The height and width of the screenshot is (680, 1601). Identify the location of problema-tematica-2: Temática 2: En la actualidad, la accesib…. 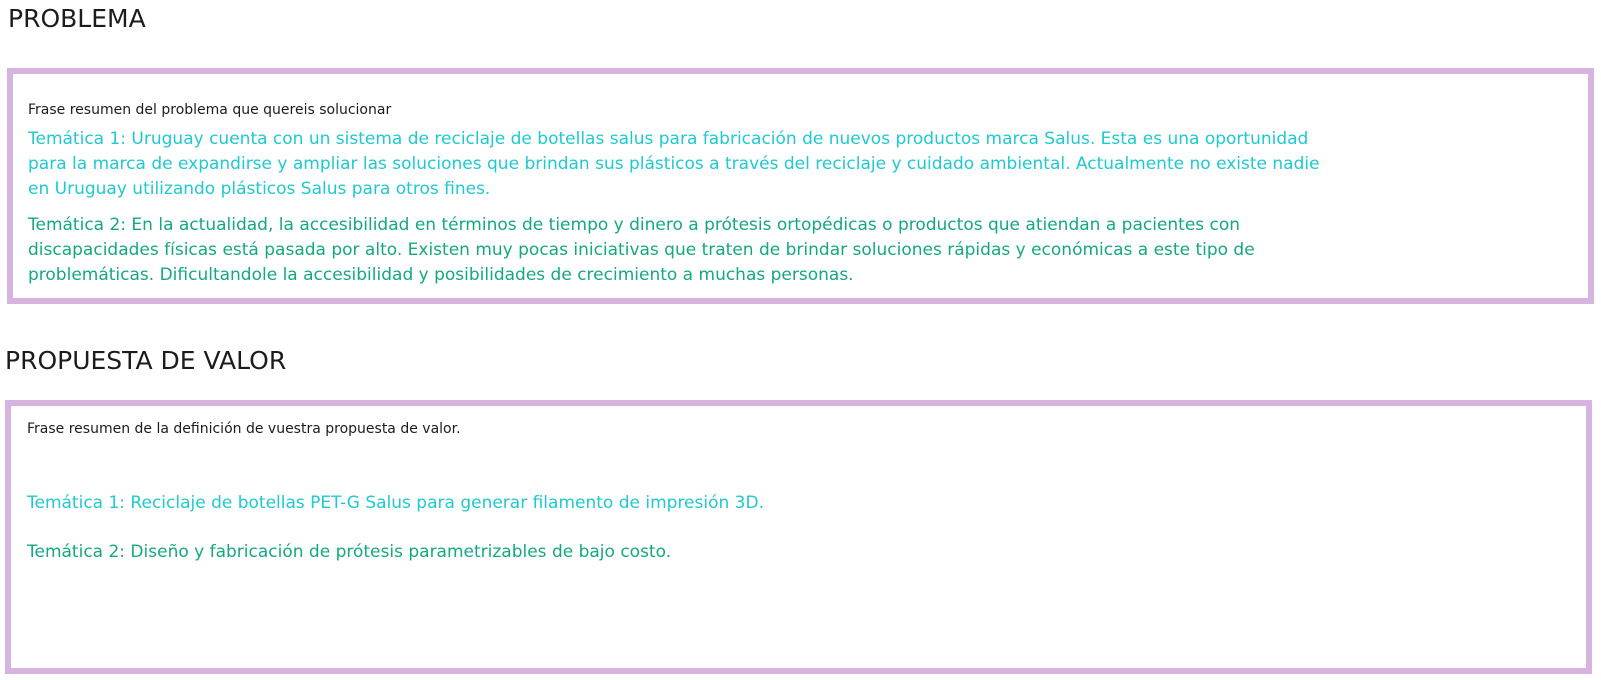
(641, 250).